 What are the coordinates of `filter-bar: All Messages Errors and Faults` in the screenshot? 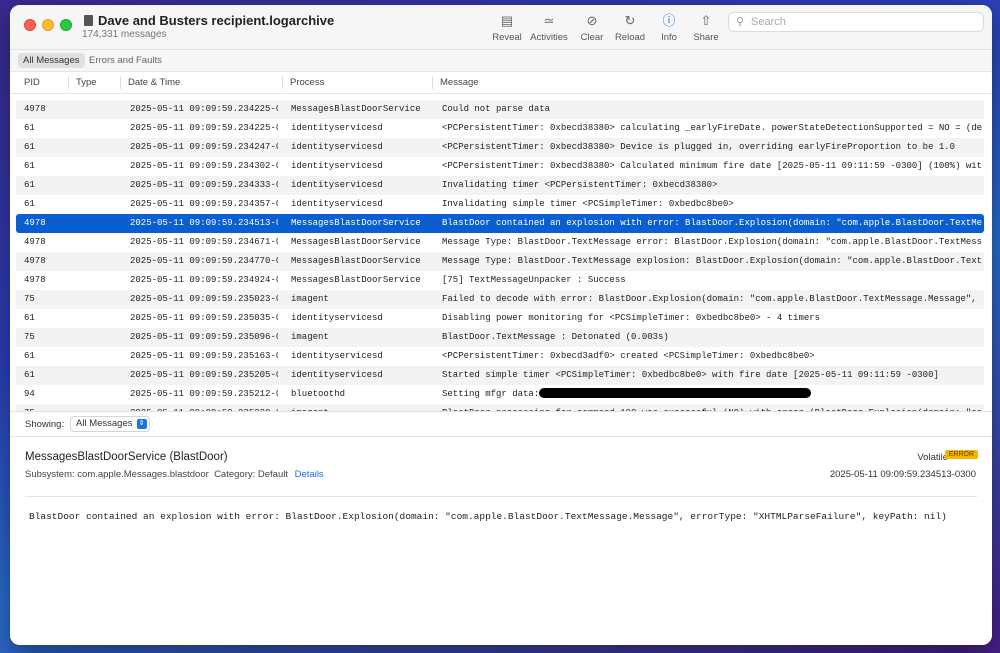 It's located at (501, 61).